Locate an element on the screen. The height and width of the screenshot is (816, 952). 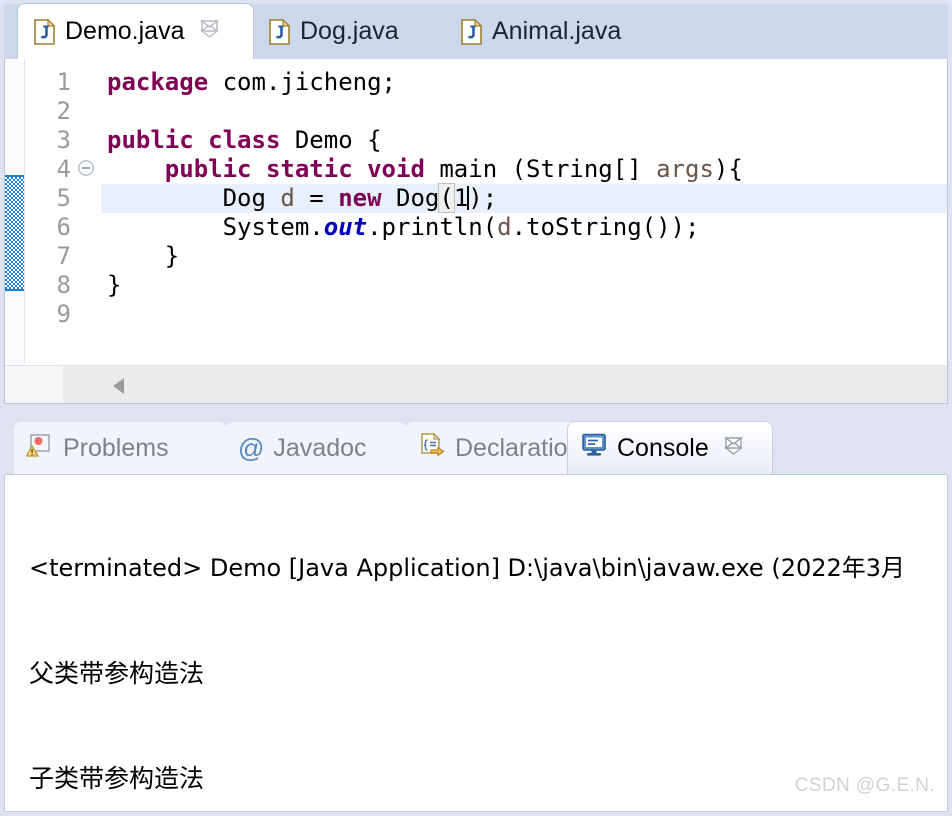
line-number: 4 is located at coordinates (63, 169).